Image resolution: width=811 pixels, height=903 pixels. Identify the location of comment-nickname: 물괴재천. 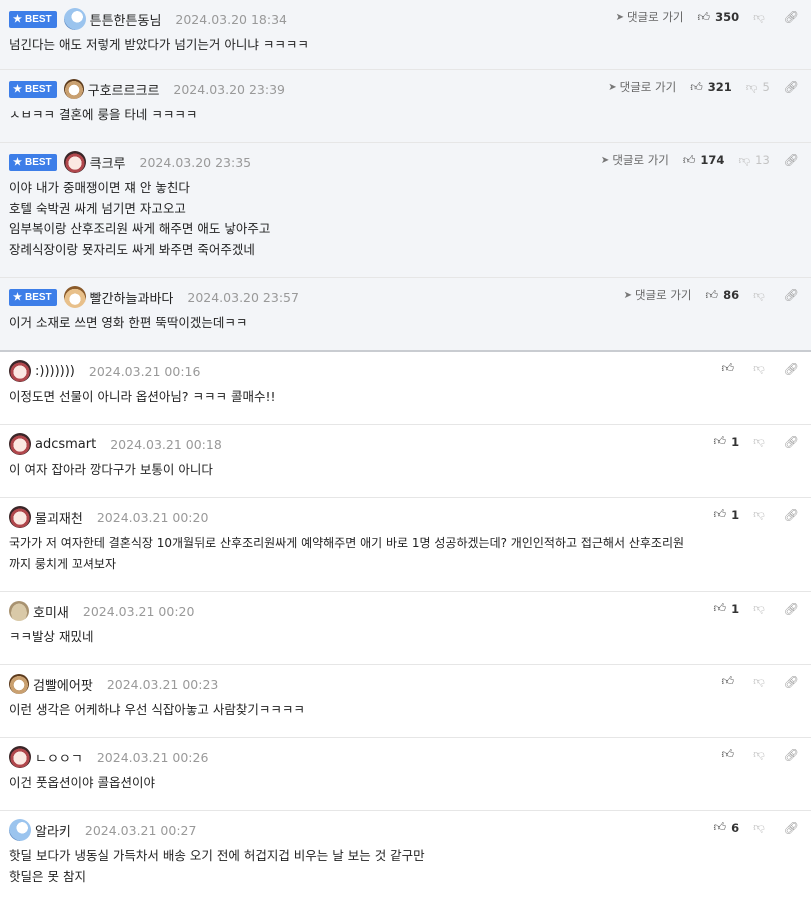
(59, 517).